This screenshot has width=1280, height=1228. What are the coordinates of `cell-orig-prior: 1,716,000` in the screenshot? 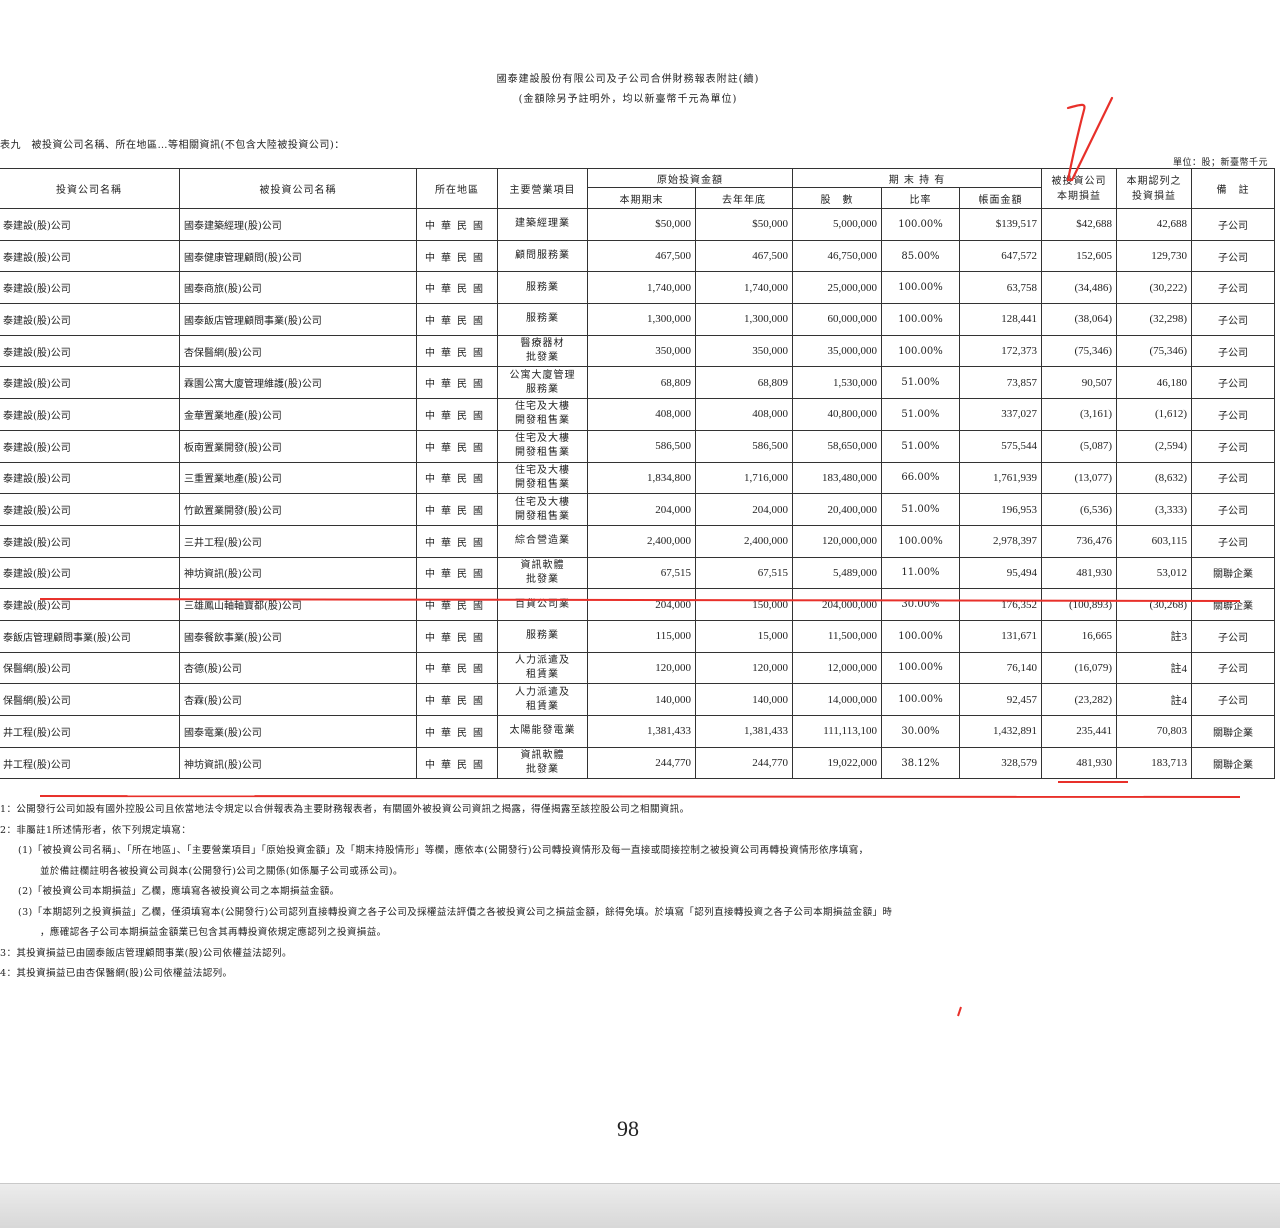 It's located at (744, 478).